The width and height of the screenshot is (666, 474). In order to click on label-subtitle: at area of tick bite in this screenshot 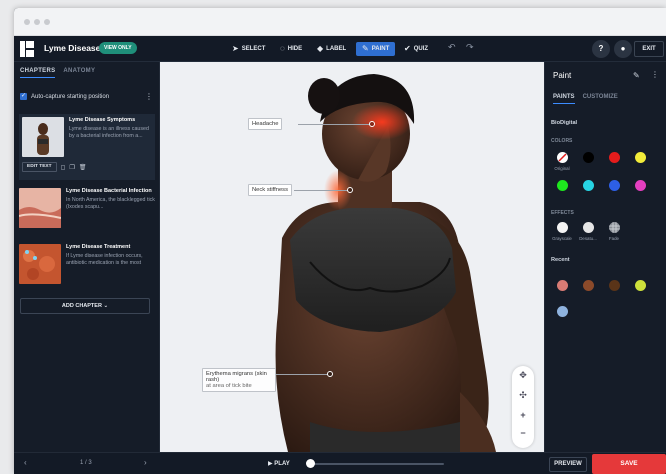, I will do `click(229, 386)`.